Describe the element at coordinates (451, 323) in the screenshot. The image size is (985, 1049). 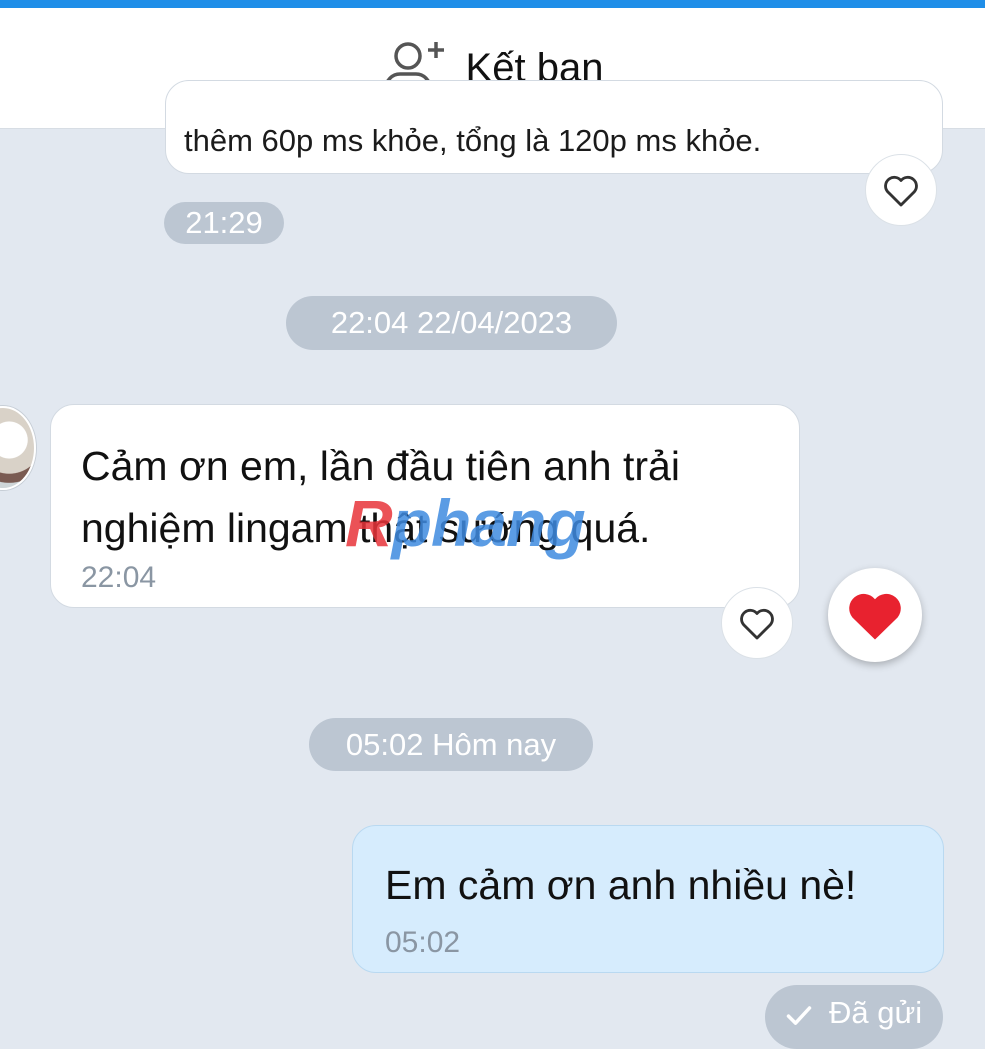
I see `date-separator: 22:04 22/04/2023` at that location.